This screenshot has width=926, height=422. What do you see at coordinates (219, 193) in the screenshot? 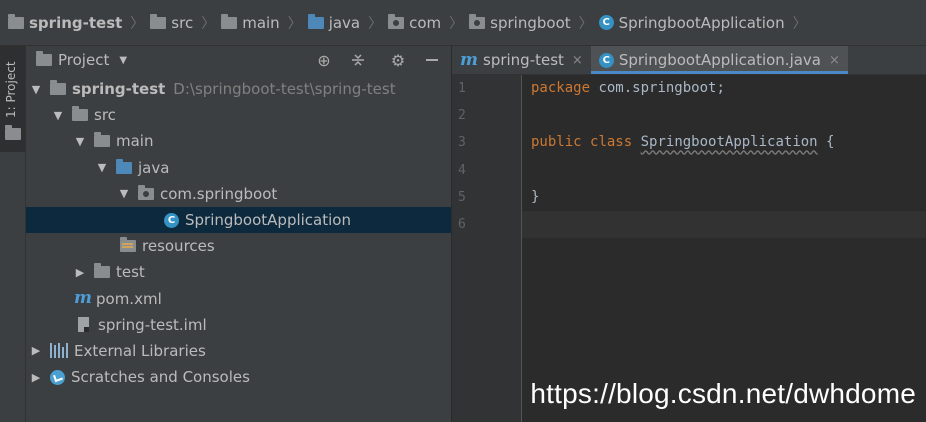
I see `tree-item-label: com.springboot` at bounding box center [219, 193].